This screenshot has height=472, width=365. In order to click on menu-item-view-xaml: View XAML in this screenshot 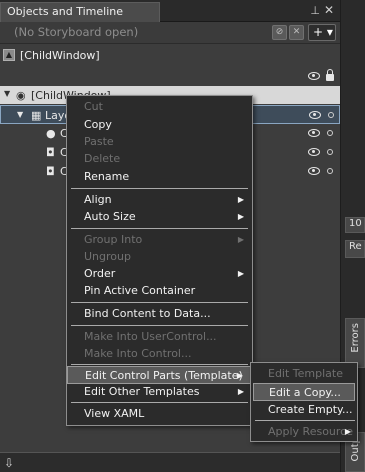, I will do `click(159, 414)`.